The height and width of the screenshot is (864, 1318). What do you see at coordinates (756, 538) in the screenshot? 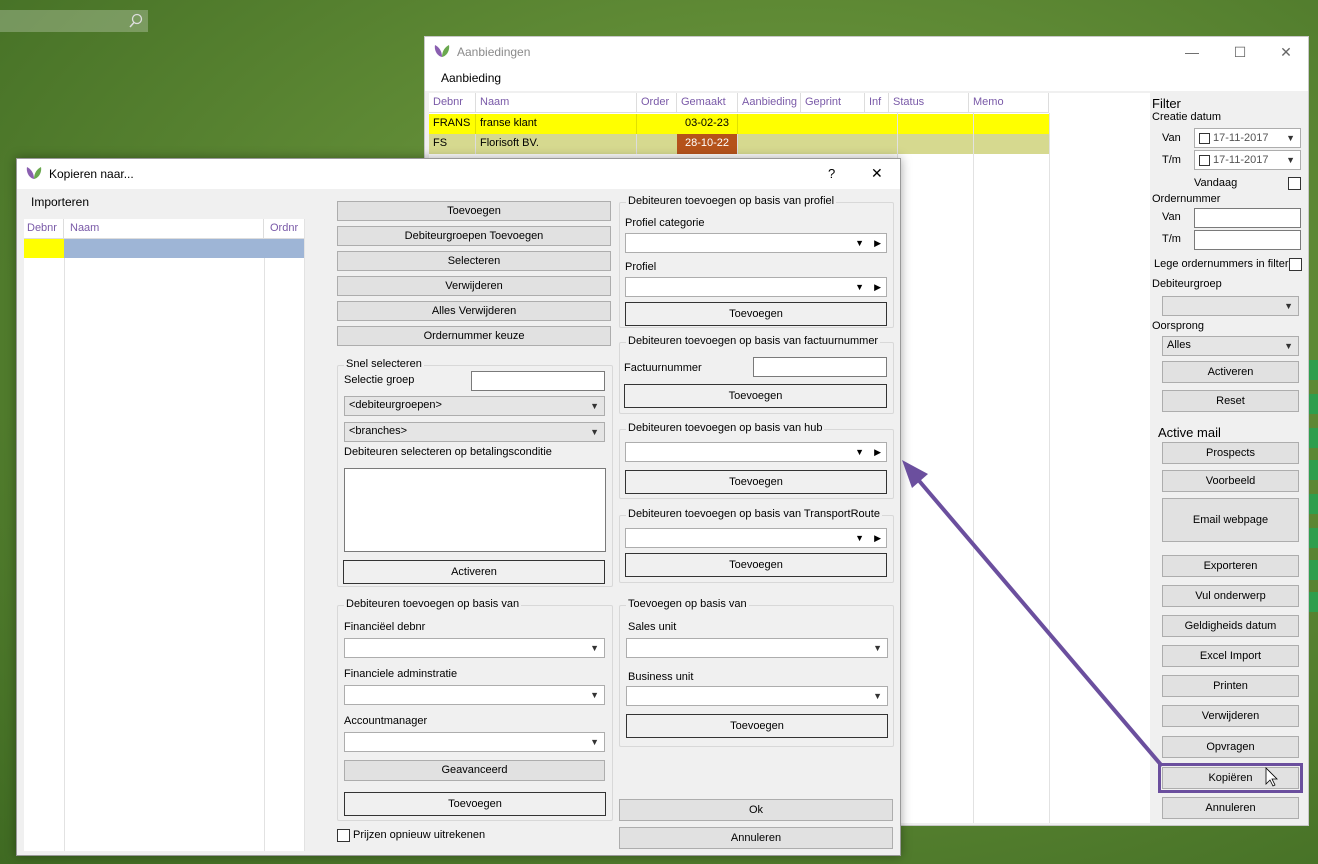
I see `transport-select: ▼ ▶` at bounding box center [756, 538].